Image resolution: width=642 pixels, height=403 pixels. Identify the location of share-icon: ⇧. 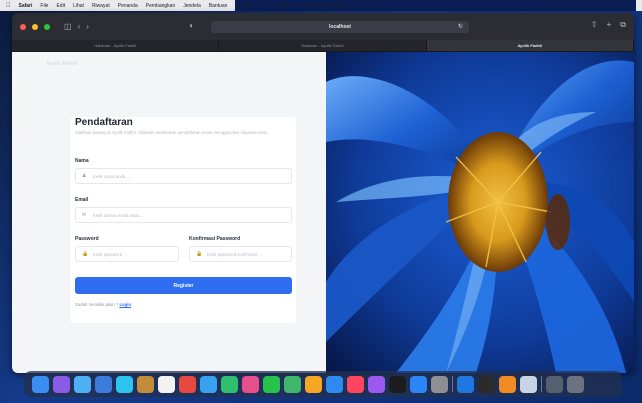
(594, 25).